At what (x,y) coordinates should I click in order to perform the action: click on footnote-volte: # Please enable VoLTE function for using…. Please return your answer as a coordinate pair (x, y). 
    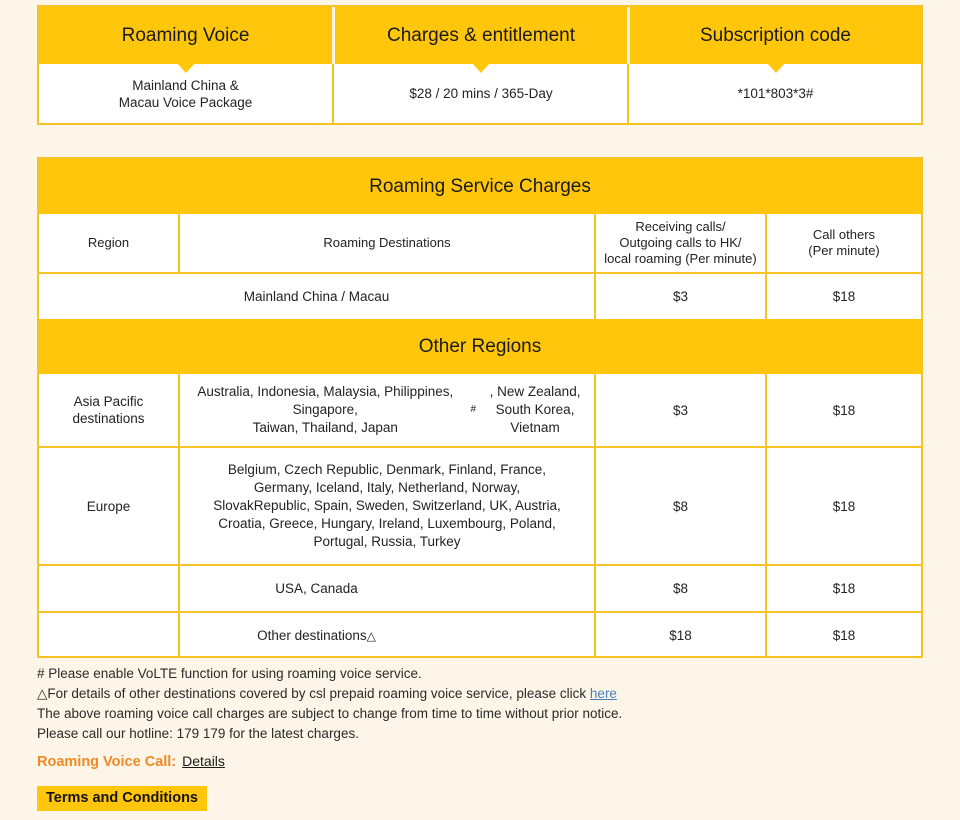
    Looking at the image, I should click on (229, 673).